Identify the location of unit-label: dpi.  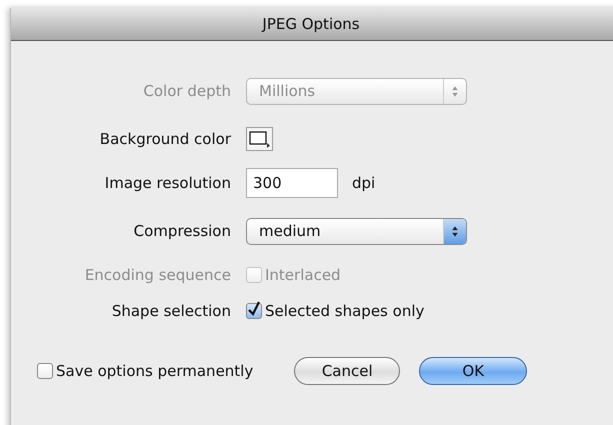
(364, 183).